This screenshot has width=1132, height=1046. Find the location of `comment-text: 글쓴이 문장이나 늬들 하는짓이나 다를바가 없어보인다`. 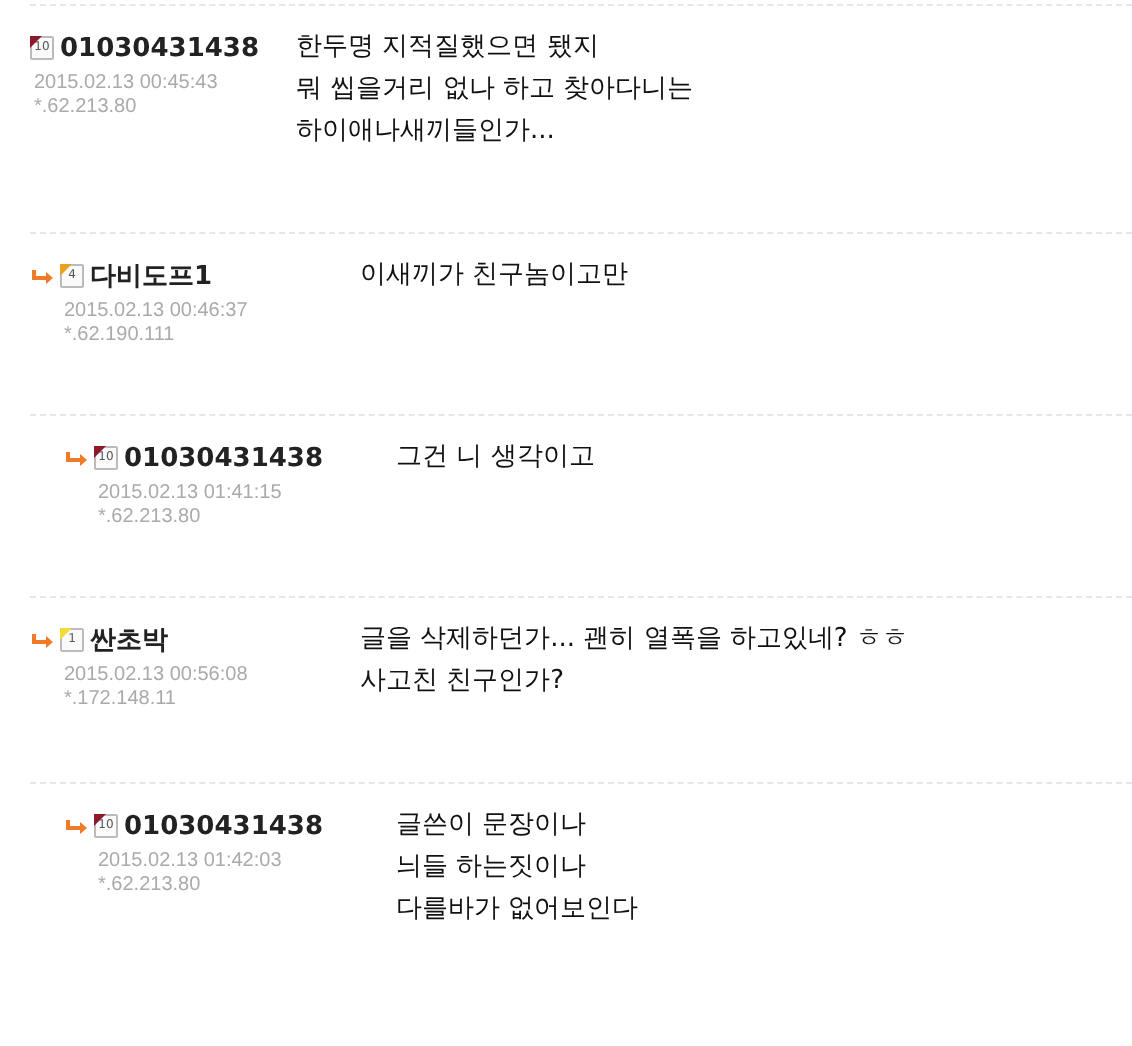

comment-text: 글쓴이 문장이나 늬들 하는짓이나 다를바가 없어보인다 is located at coordinates (517, 868).